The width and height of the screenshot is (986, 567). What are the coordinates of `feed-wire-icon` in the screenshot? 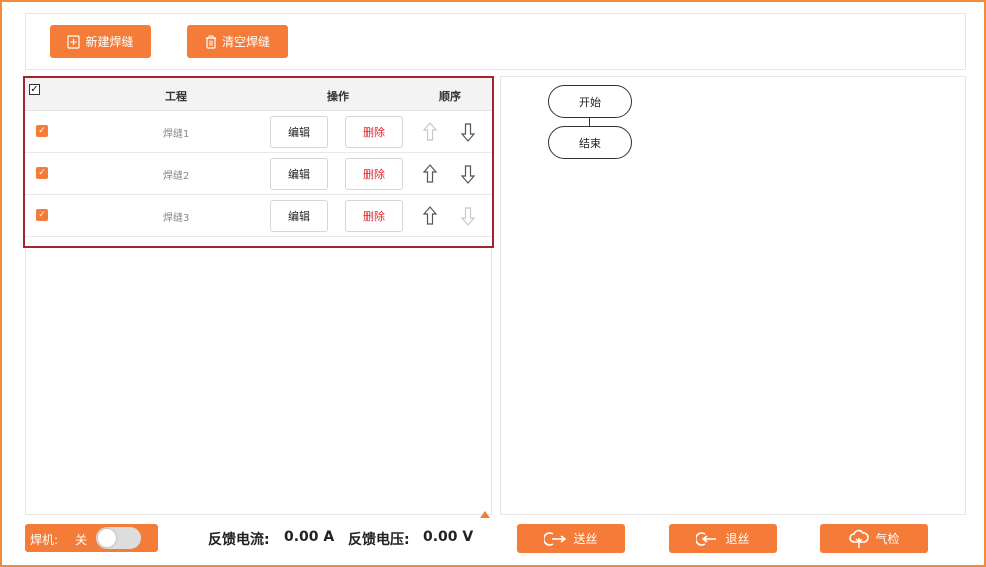 It's located at (556, 539).